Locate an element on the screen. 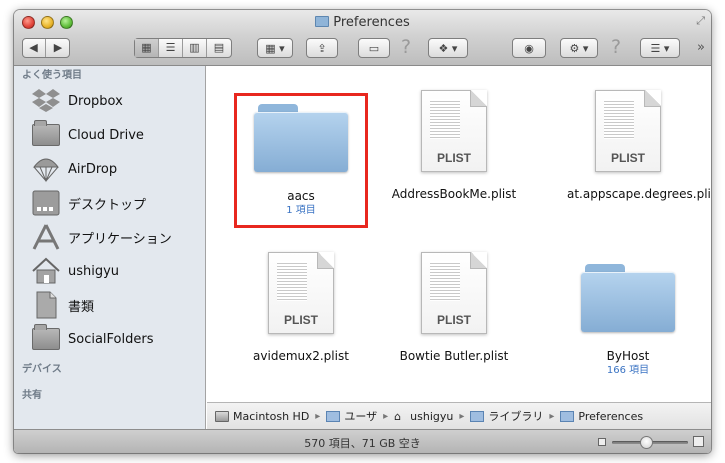 Image resolution: width=725 pixels, height=463 pixels. sidebar-item-label: デスクトップ is located at coordinates (107, 205).